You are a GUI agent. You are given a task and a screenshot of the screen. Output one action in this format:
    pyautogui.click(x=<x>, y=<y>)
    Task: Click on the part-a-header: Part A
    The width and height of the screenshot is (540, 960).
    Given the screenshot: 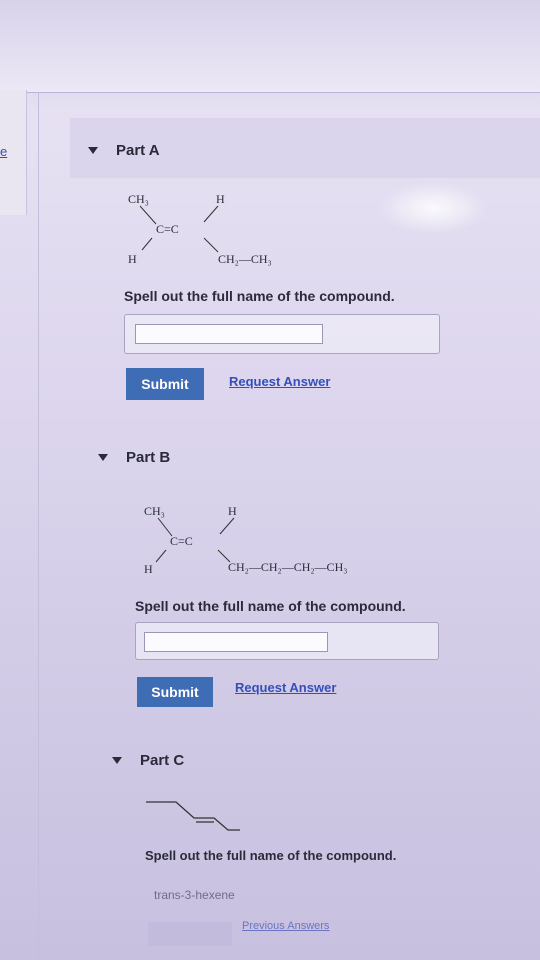 What is the action you would take?
    pyautogui.click(x=124, y=150)
    